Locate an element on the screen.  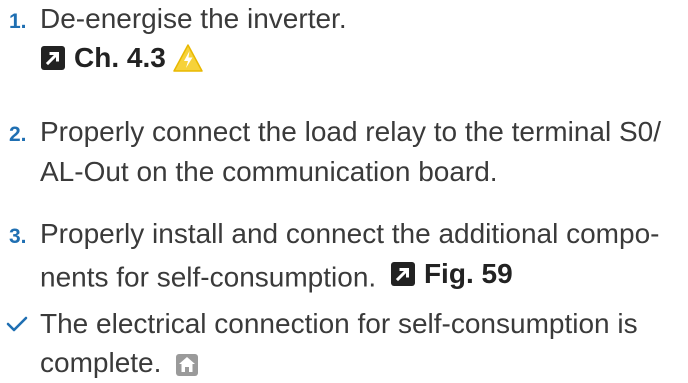
checkmark-icon is located at coordinates (17, 324).